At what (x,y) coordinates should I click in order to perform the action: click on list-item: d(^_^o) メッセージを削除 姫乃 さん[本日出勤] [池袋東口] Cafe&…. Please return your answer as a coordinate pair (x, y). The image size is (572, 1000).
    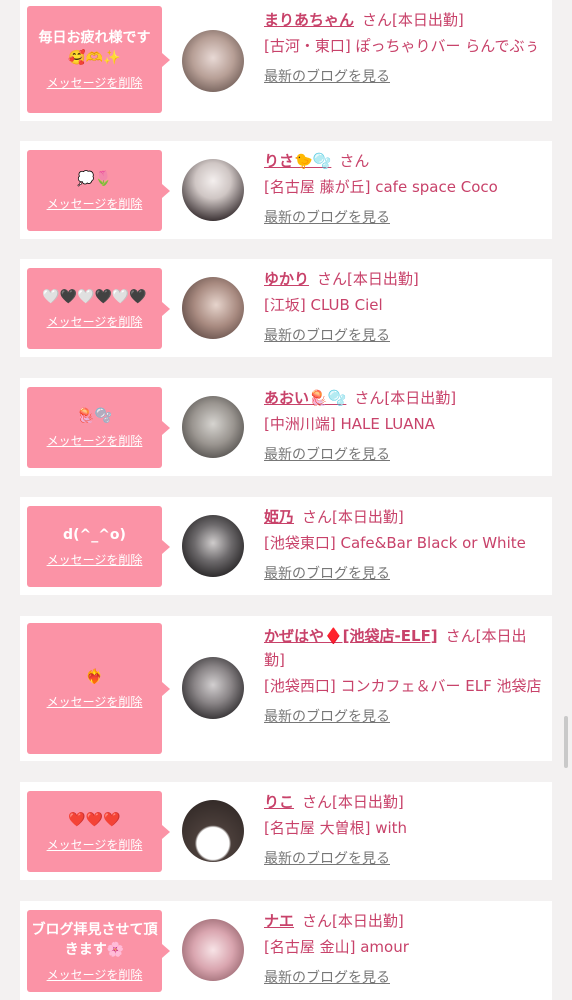
    Looking at the image, I should click on (286, 546).